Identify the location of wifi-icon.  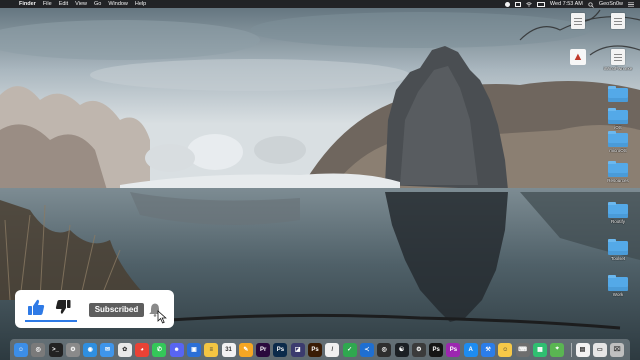
(529, 4).